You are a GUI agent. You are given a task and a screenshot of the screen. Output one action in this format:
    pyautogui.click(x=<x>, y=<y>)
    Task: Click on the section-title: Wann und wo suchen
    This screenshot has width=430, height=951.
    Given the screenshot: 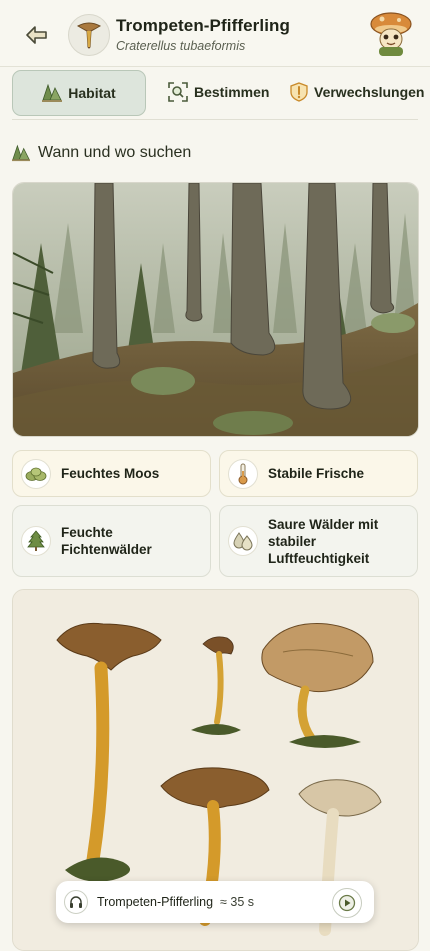 What is the action you would take?
    pyautogui.click(x=115, y=152)
    